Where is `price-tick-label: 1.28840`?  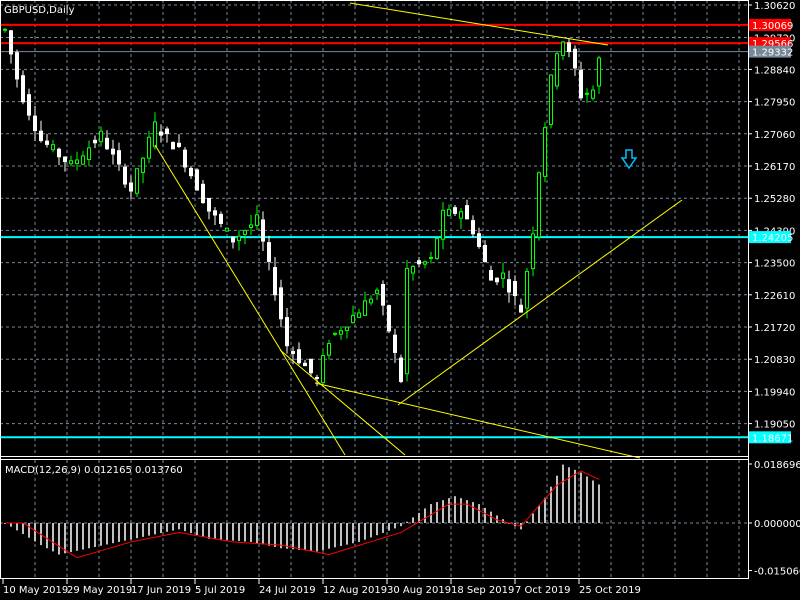 price-tick-label: 1.28840 is located at coordinates (774, 70).